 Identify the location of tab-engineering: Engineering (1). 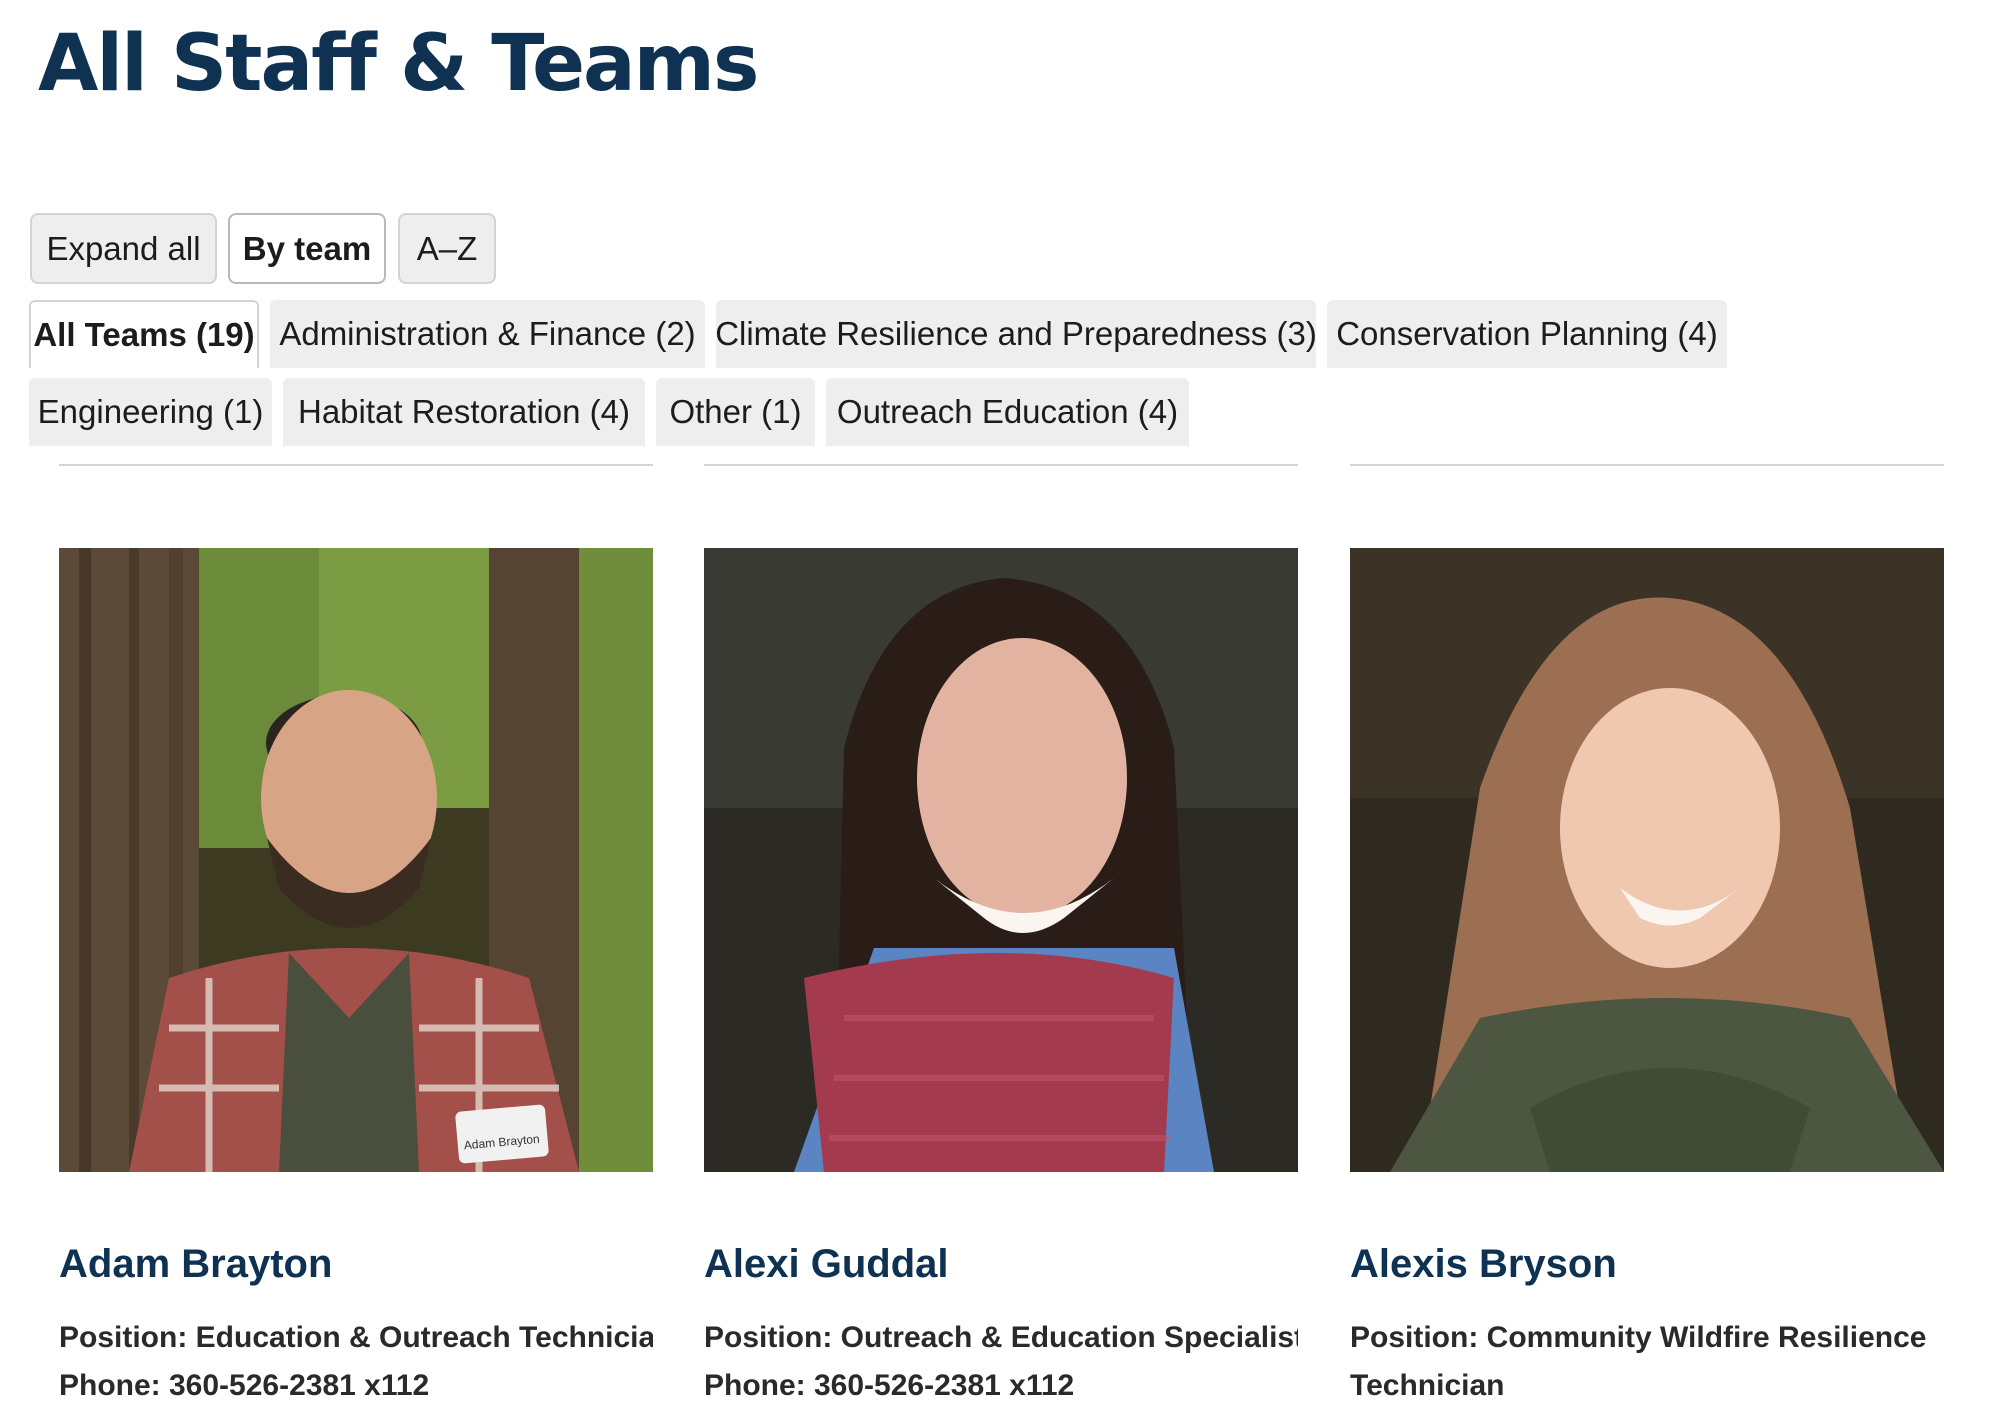
(150, 412).